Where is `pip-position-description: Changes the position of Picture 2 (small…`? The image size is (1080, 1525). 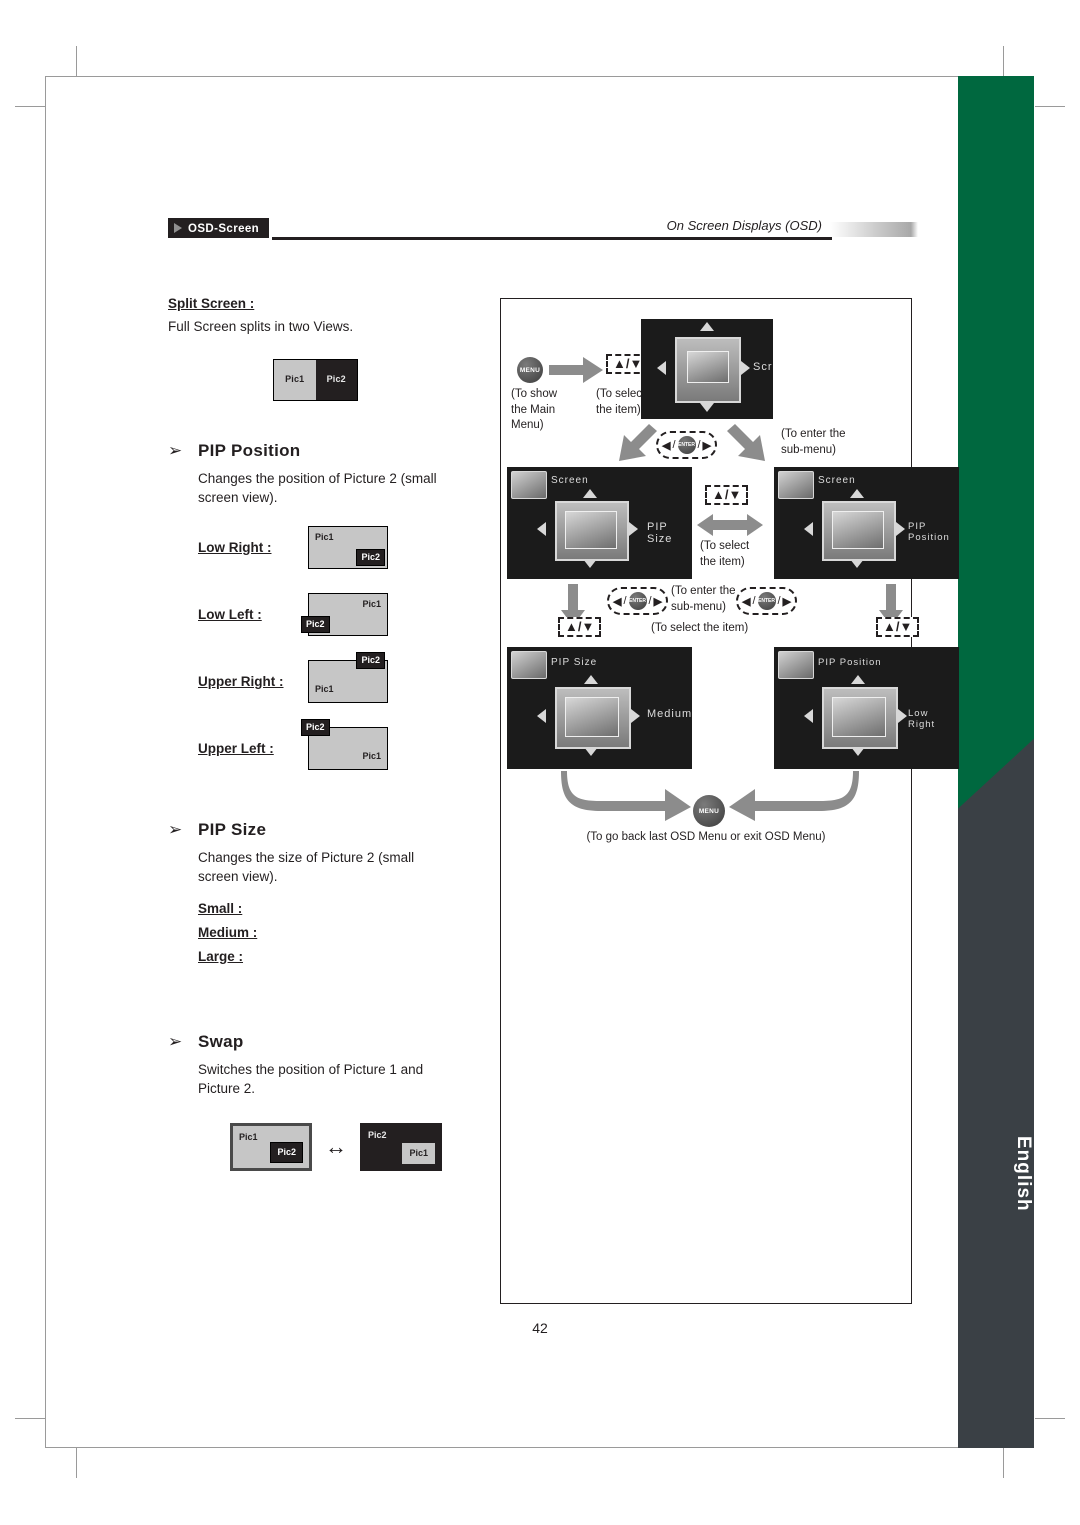 pip-position-description: Changes the position of Picture 2 (small… is located at coordinates (317, 488).